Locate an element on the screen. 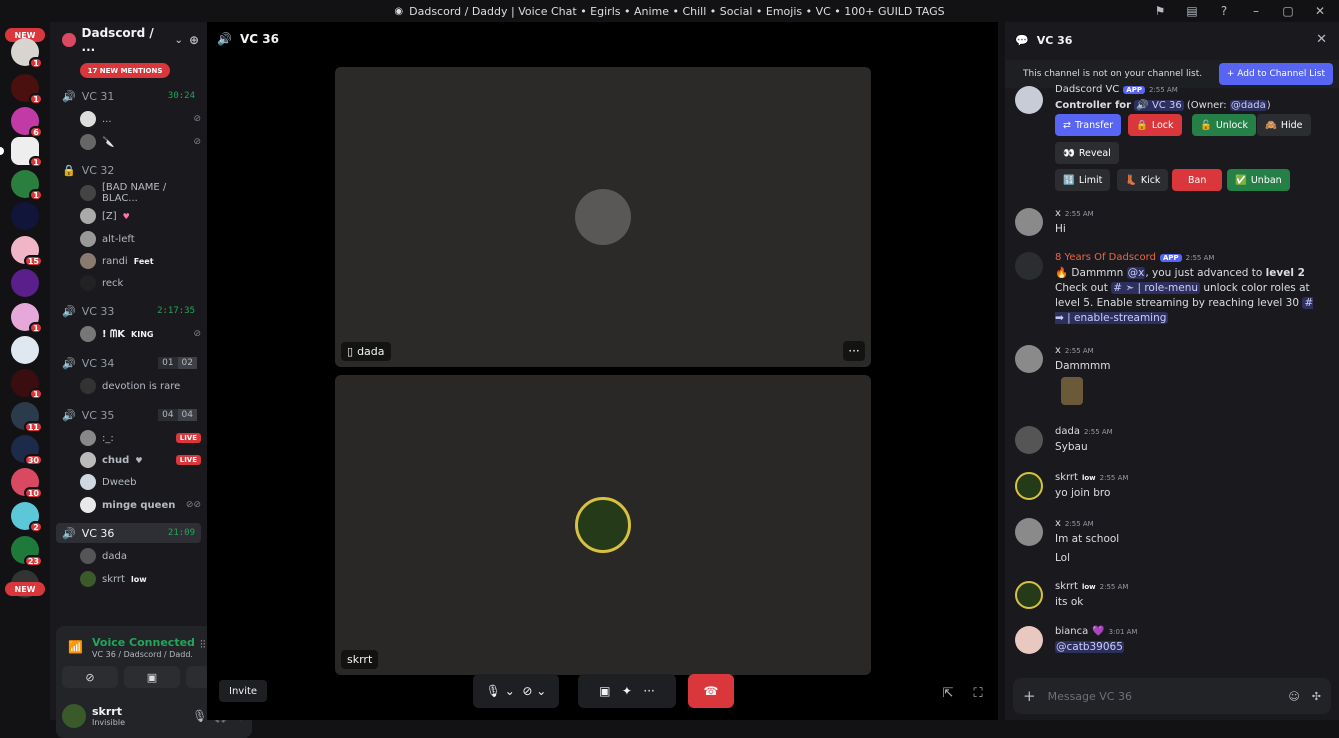 The height and width of the screenshot is (738, 1339). voice-member: randi Feet is located at coordinates (140, 261).